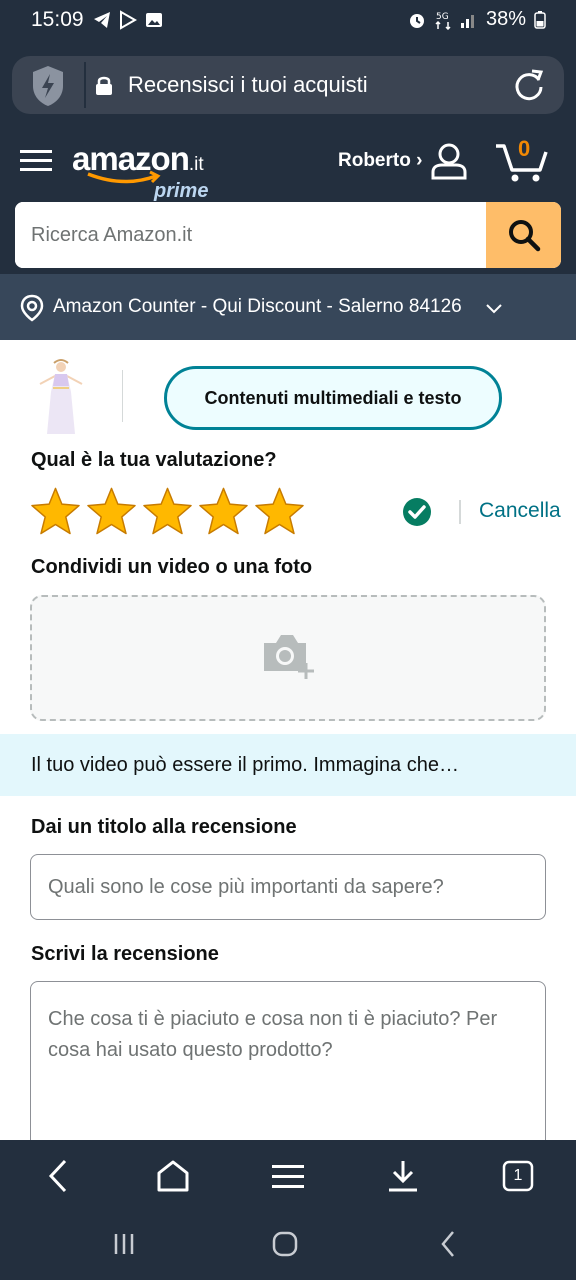 The height and width of the screenshot is (1280, 576). What do you see at coordinates (48, 86) in the screenshot?
I see `shield-icon` at bounding box center [48, 86].